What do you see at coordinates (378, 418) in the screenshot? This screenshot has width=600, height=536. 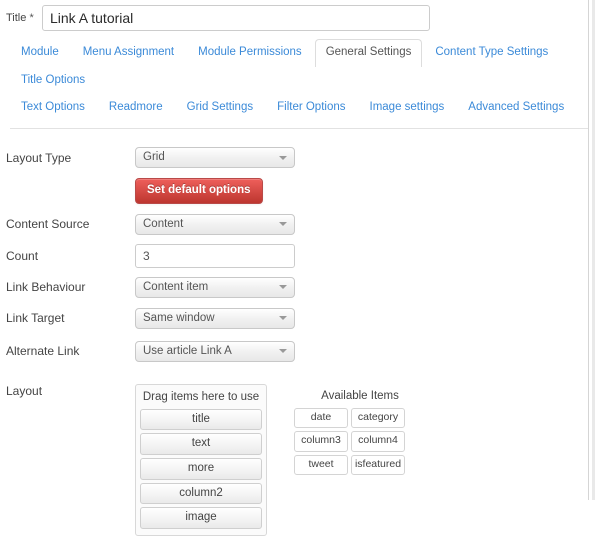 I see `available-item: category` at bounding box center [378, 418].